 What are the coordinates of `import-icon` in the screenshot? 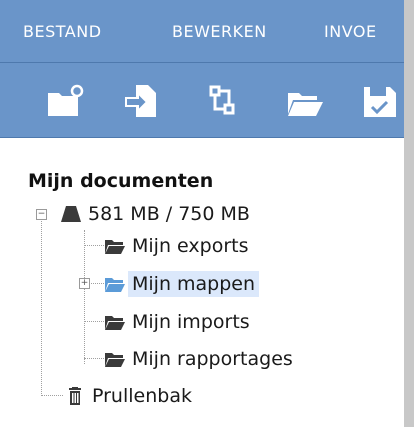 It's located at (142, 101).